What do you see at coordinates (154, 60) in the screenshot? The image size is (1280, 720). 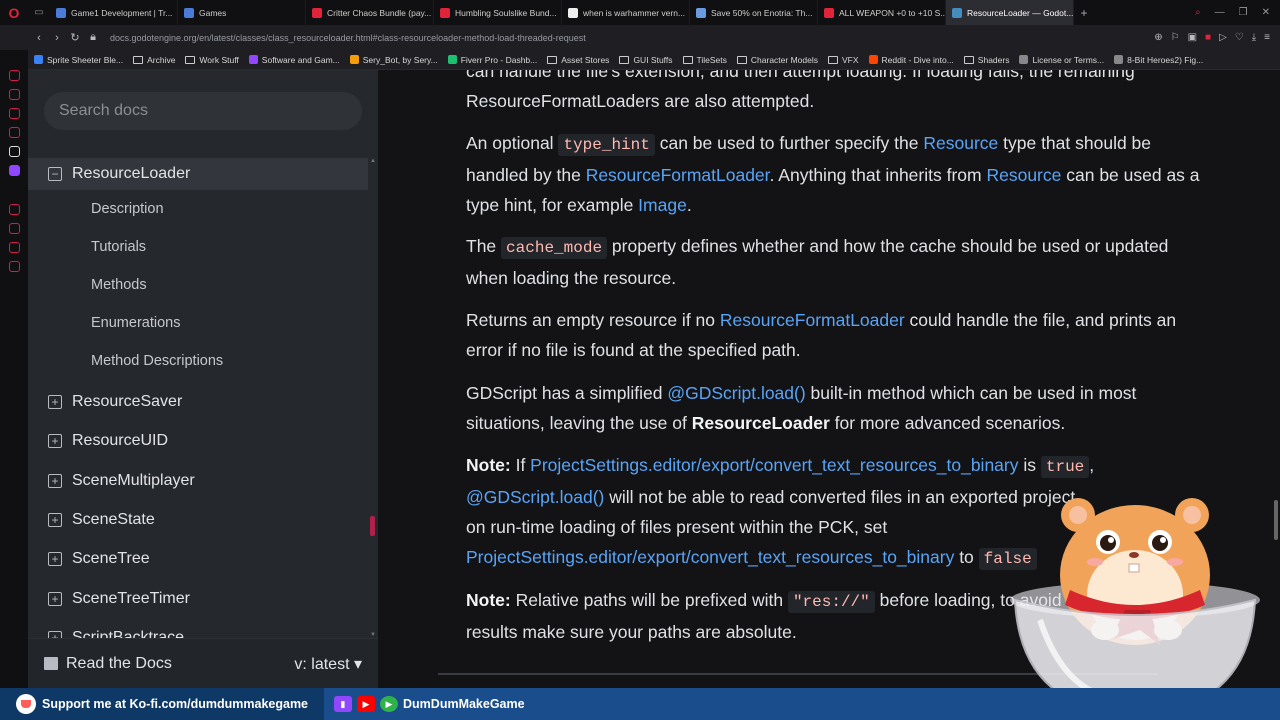 I see `bookmark-item: Archive` at bounding box center [154, 60].